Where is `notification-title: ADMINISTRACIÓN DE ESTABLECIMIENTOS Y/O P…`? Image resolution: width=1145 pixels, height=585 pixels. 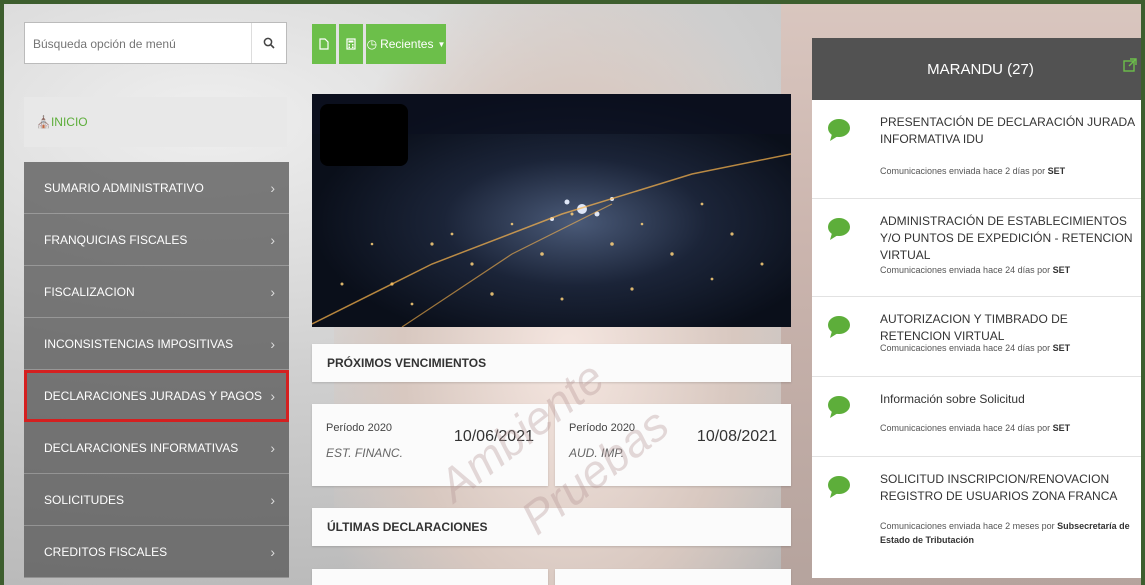
notification-title: ADMINISTRACIÓN DE ESTABLECIMIENTOS Y/O P… is located at coordinates (1006, 238).